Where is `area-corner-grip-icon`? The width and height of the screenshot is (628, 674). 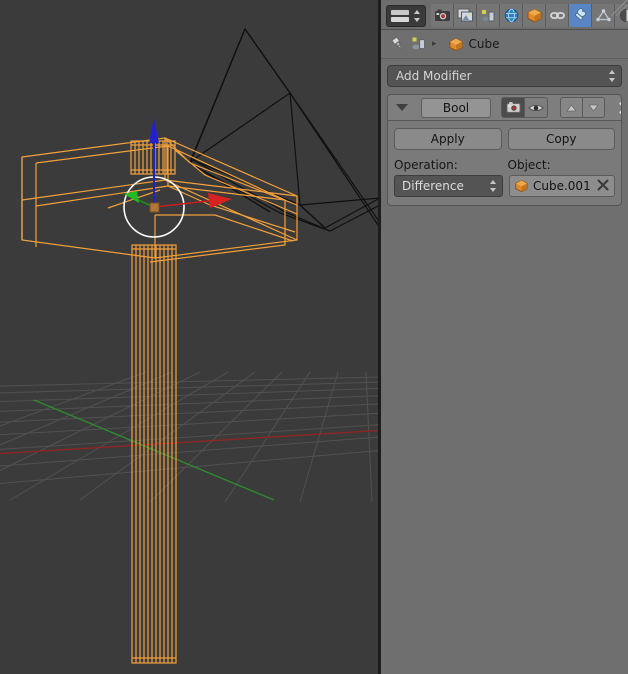 area-corner-grip-icon is located at coordinates (619, 8).